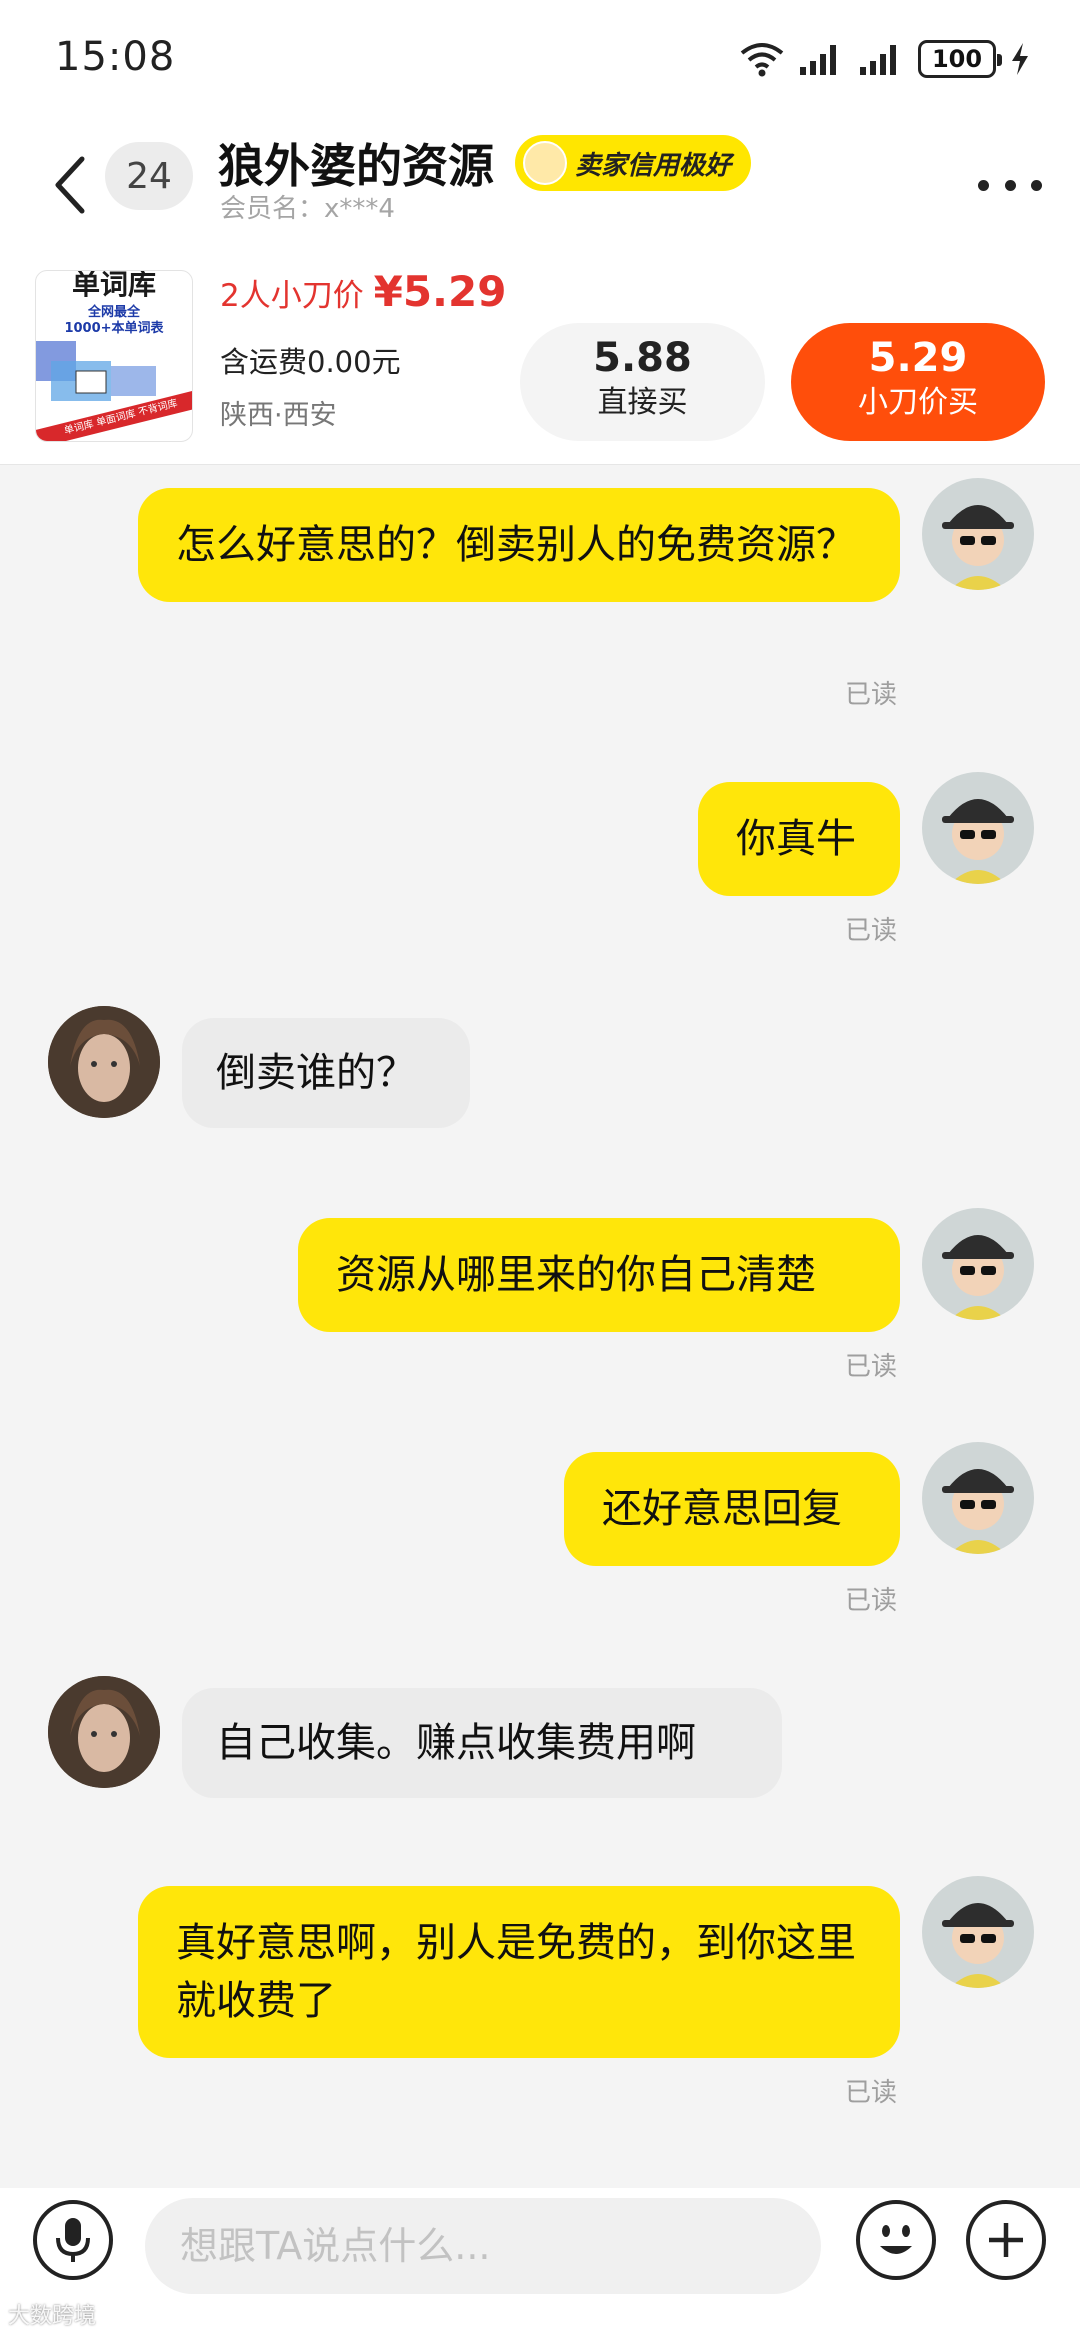  I want to click on price-prefix: 2人小刀价, so click(292, 296).